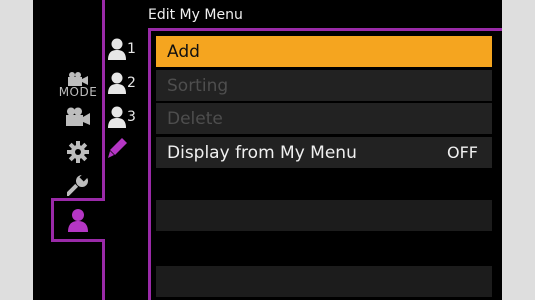 Image resolution: width=535 pixels, height=300 pixels. I want to click on subtab-my-menu-3: 3, so click(131, 112).